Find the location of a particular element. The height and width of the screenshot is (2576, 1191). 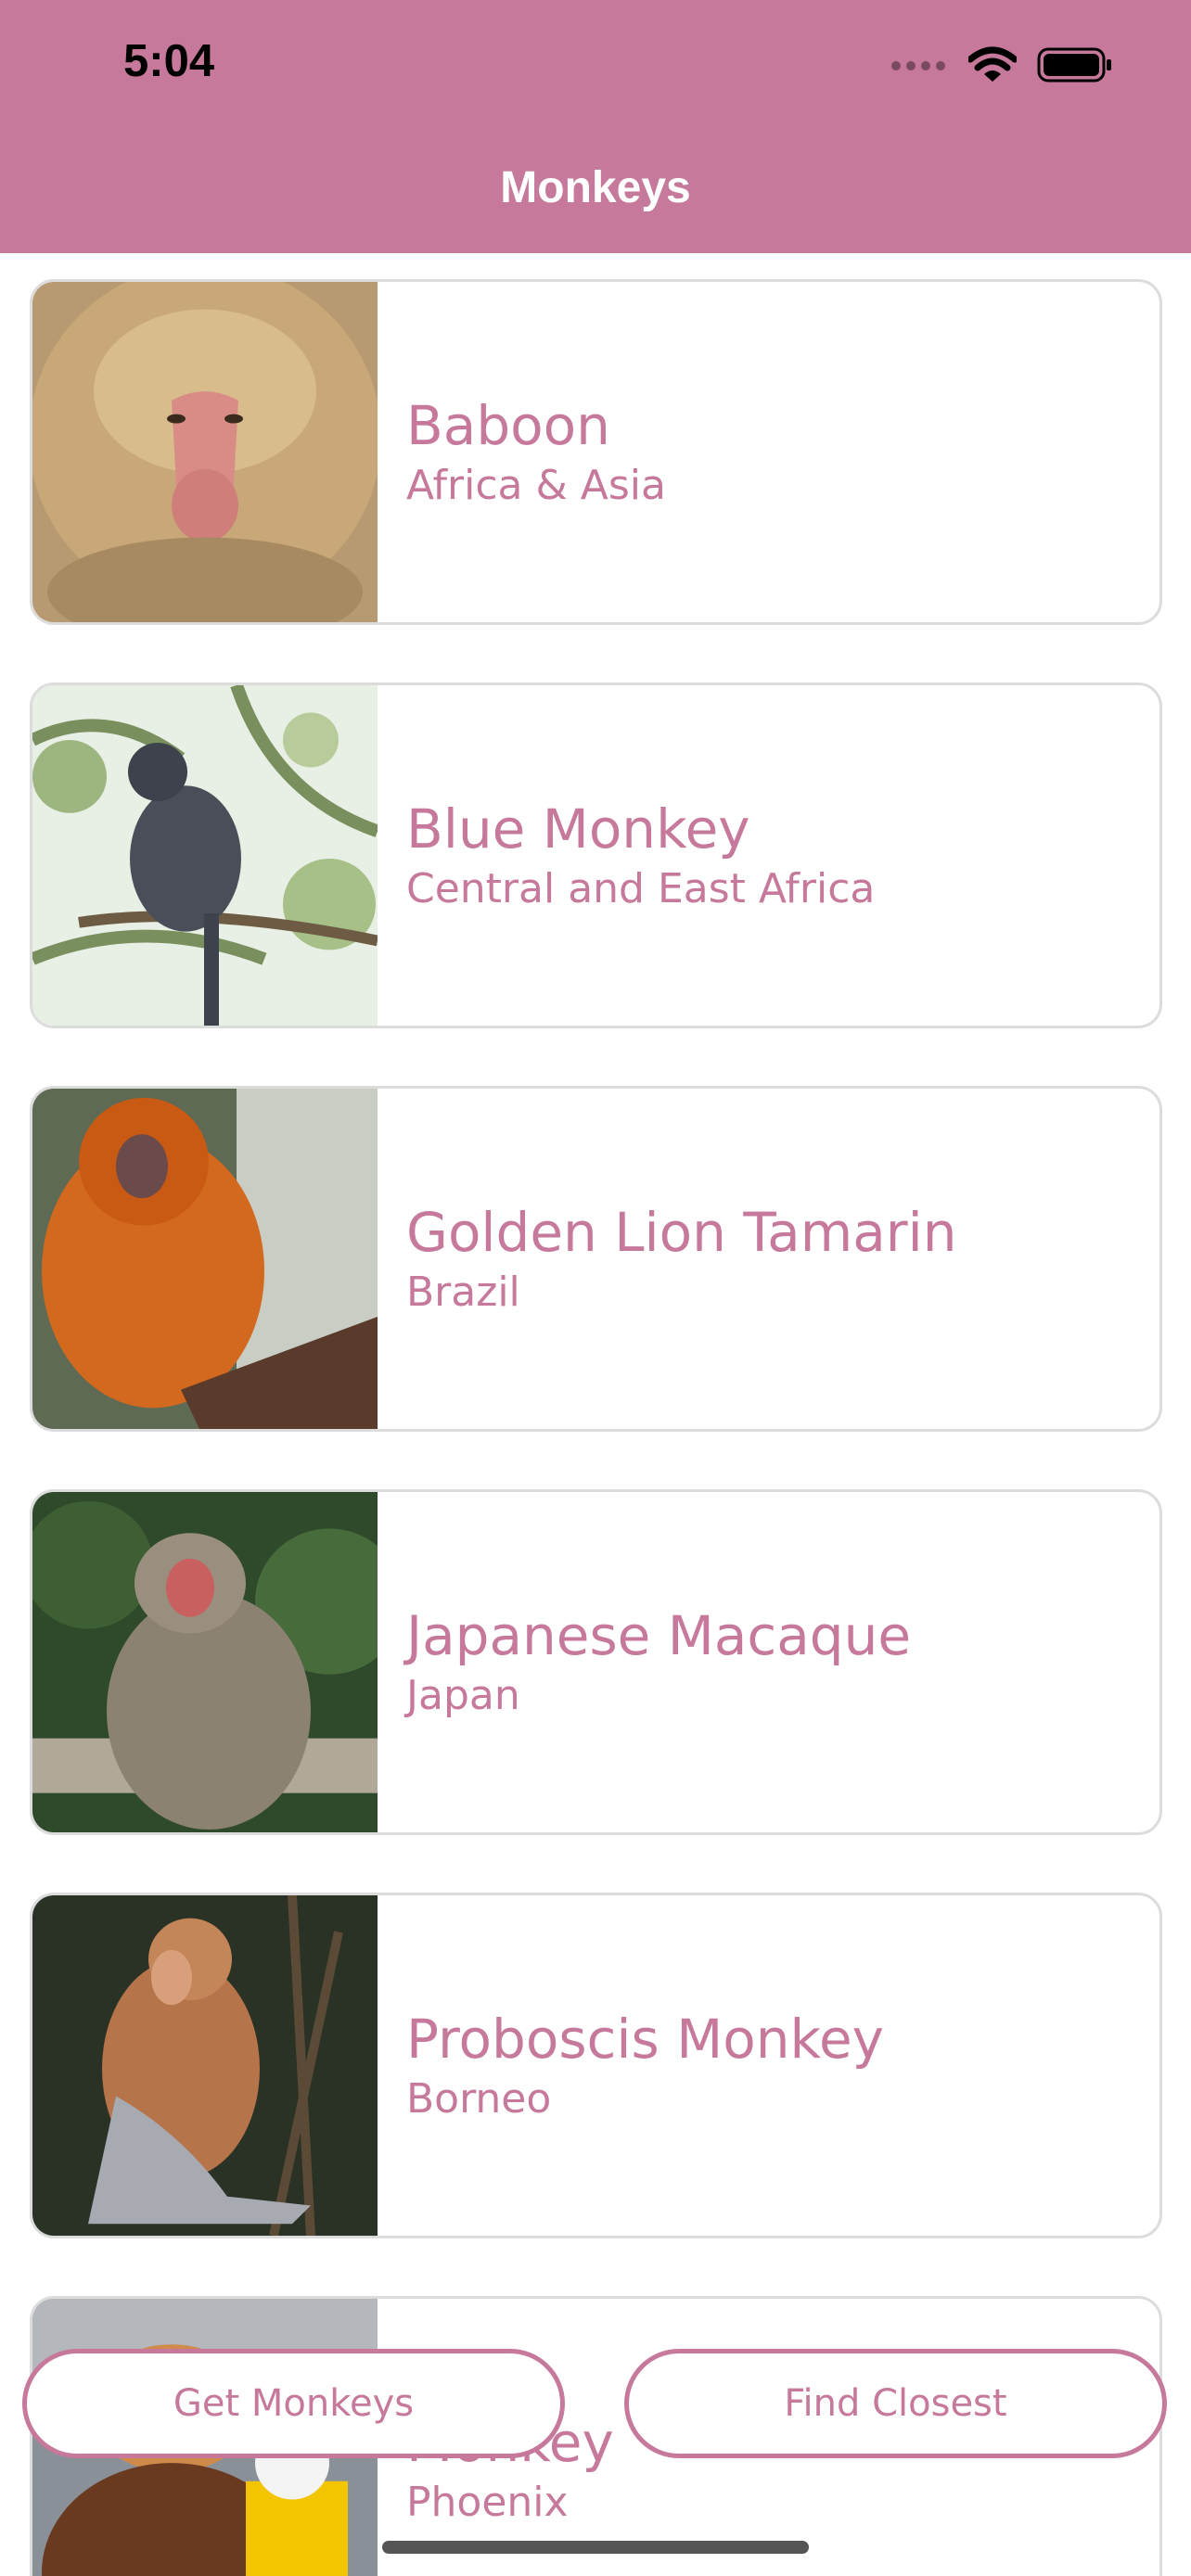

home-indicator is located at coordinates (595, 2547).